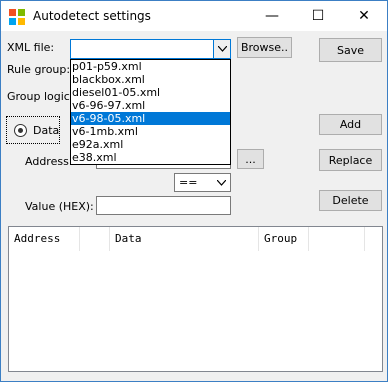 This screenshot has height=382, width=388. I want to click on xml-file-option: e38.xml, so click(150, 157).